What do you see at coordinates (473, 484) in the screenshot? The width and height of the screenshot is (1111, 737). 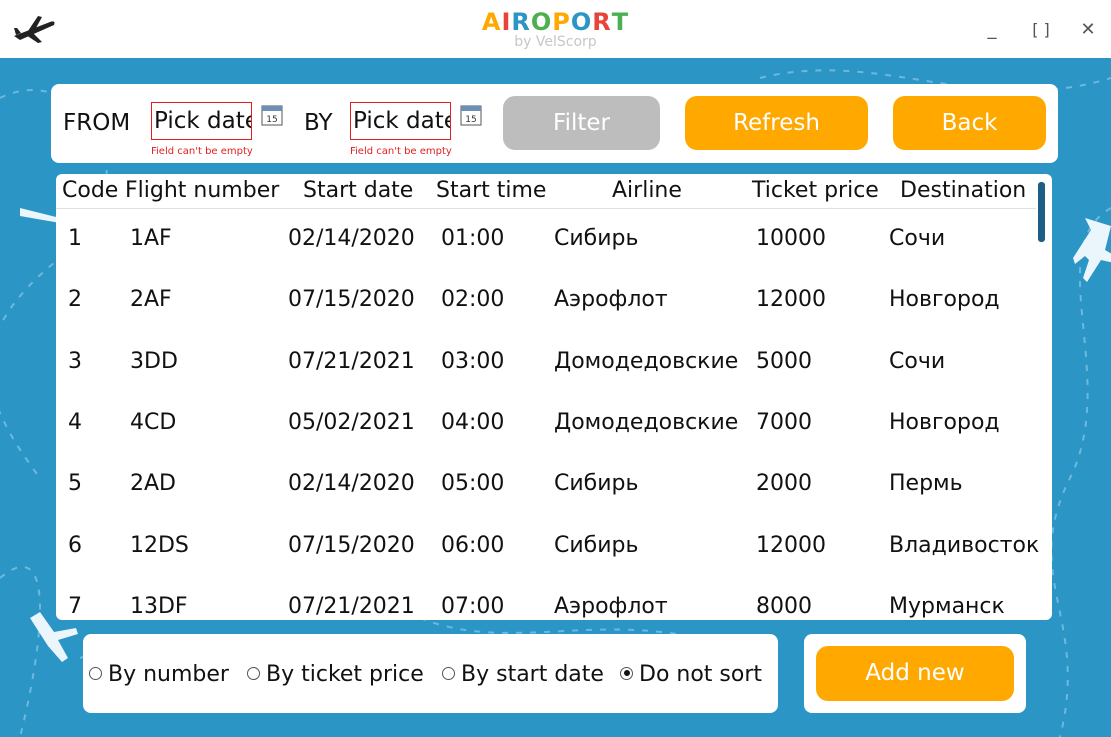 I see `cell-start-time: 05:00` at bounding box center [473, 484].